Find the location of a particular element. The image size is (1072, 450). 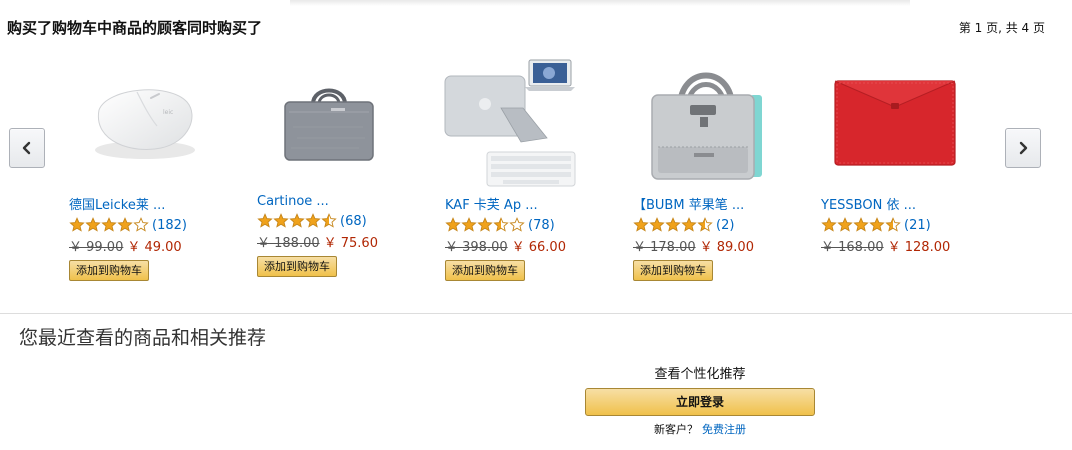

mouse-image: leic is located at coordinates (145, 124).